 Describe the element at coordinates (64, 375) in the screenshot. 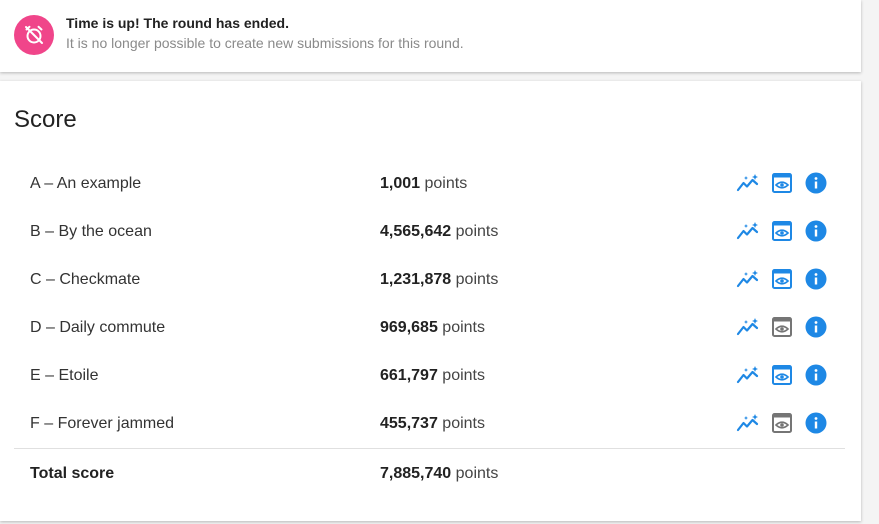

I see `task-name: E – Etoile` at that location.